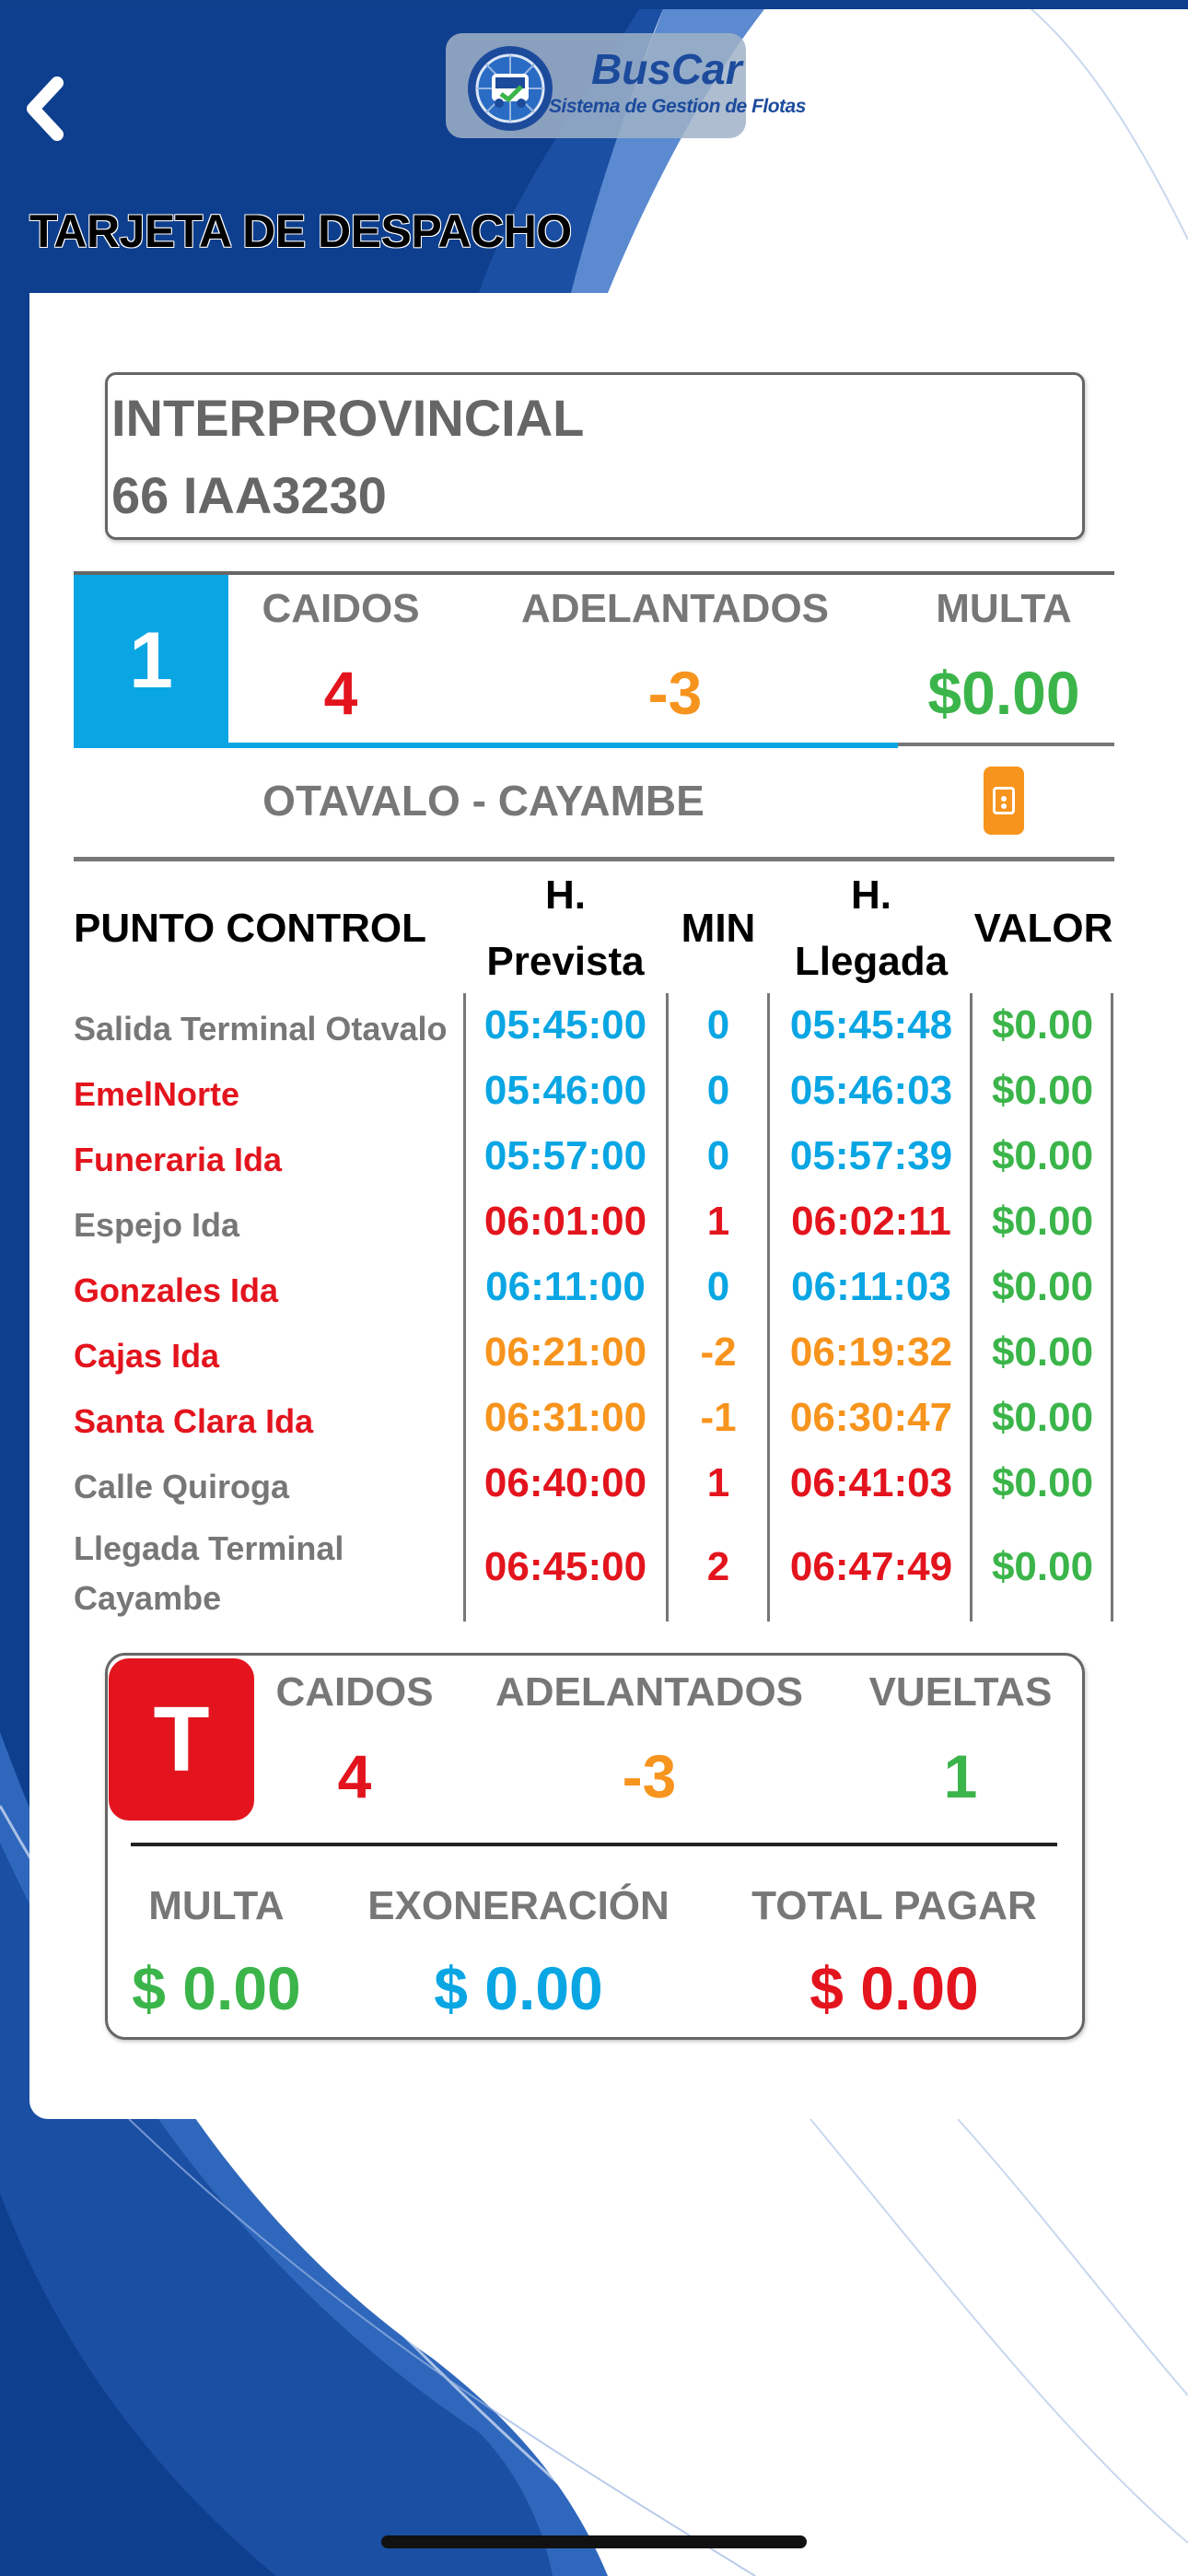 Image resolution: width=1188 pixels, height=2576 pixels. I want to click on vehicle-plate: 66 IAA3230, so click(249, 495).